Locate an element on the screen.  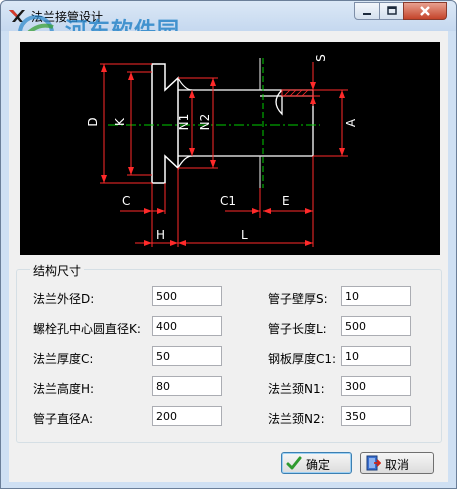
ok-label: 确定 is located at coordinates (318, 465).